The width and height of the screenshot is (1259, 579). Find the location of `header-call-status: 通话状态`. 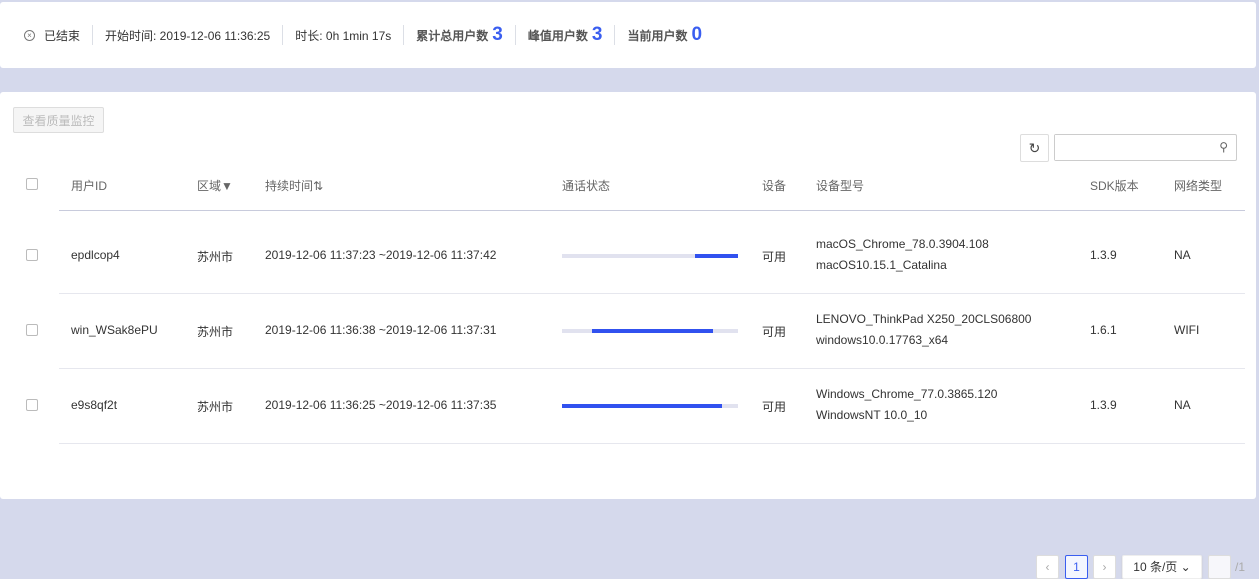

header-call-status: 通话状态 is located at coordinates (586, 186).